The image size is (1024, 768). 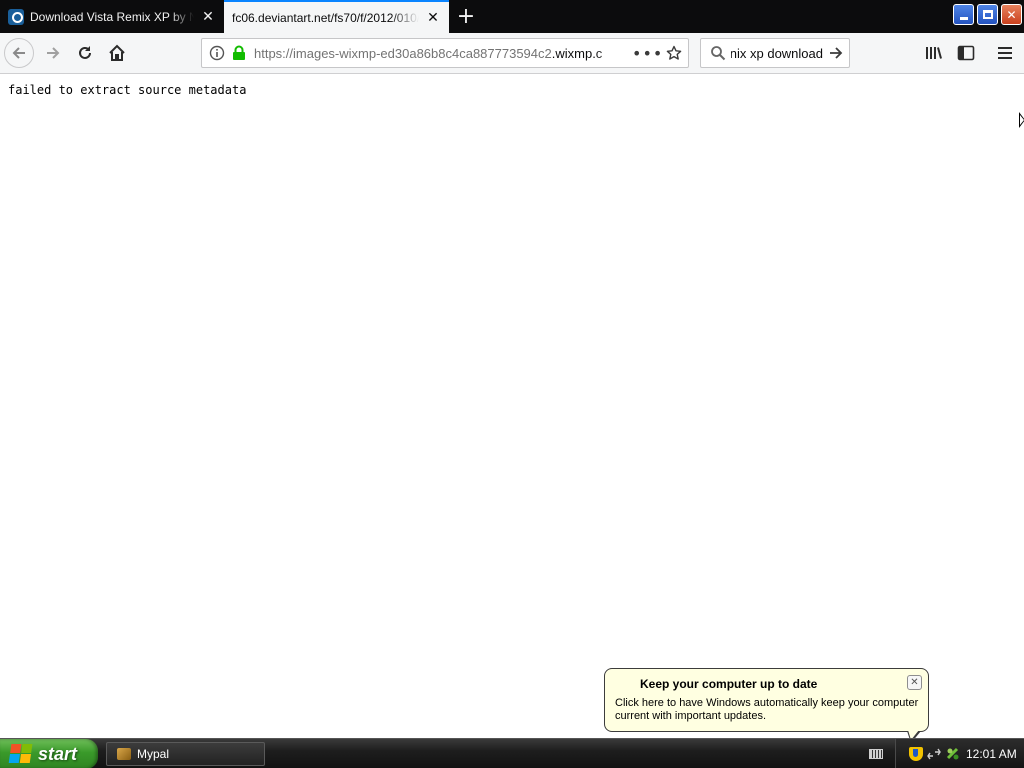 I want to click on search-bar, so click(x=775, y=53).